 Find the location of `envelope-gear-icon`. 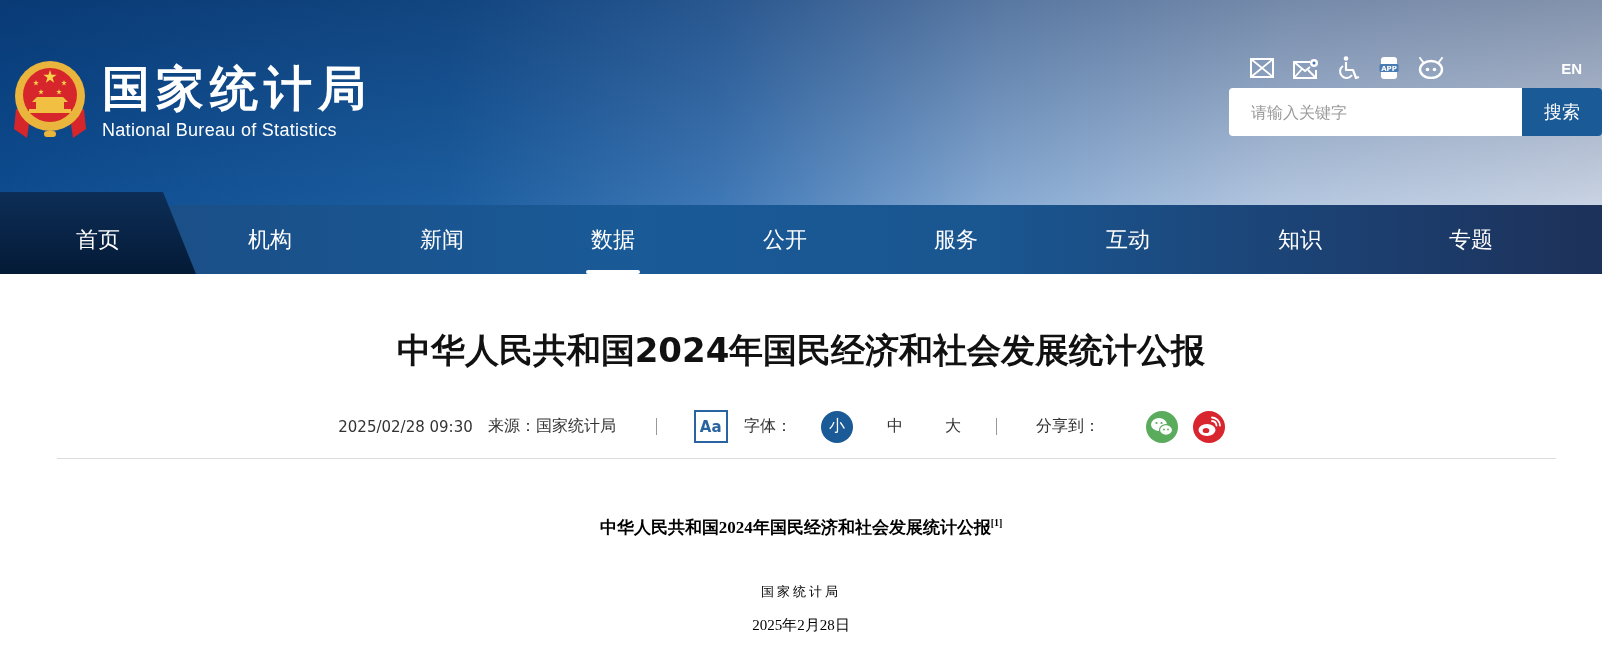

envelope-gear-icon is located at coordinates (1306, 68).